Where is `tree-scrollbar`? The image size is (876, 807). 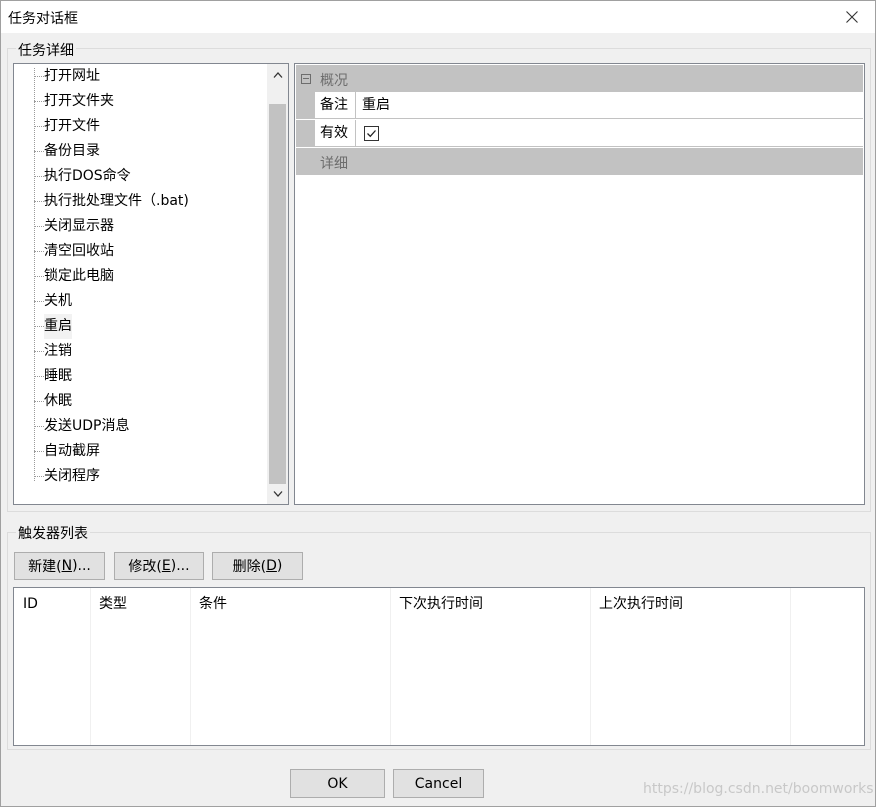
tree-scrollbar is located at coordinates (277, 284).